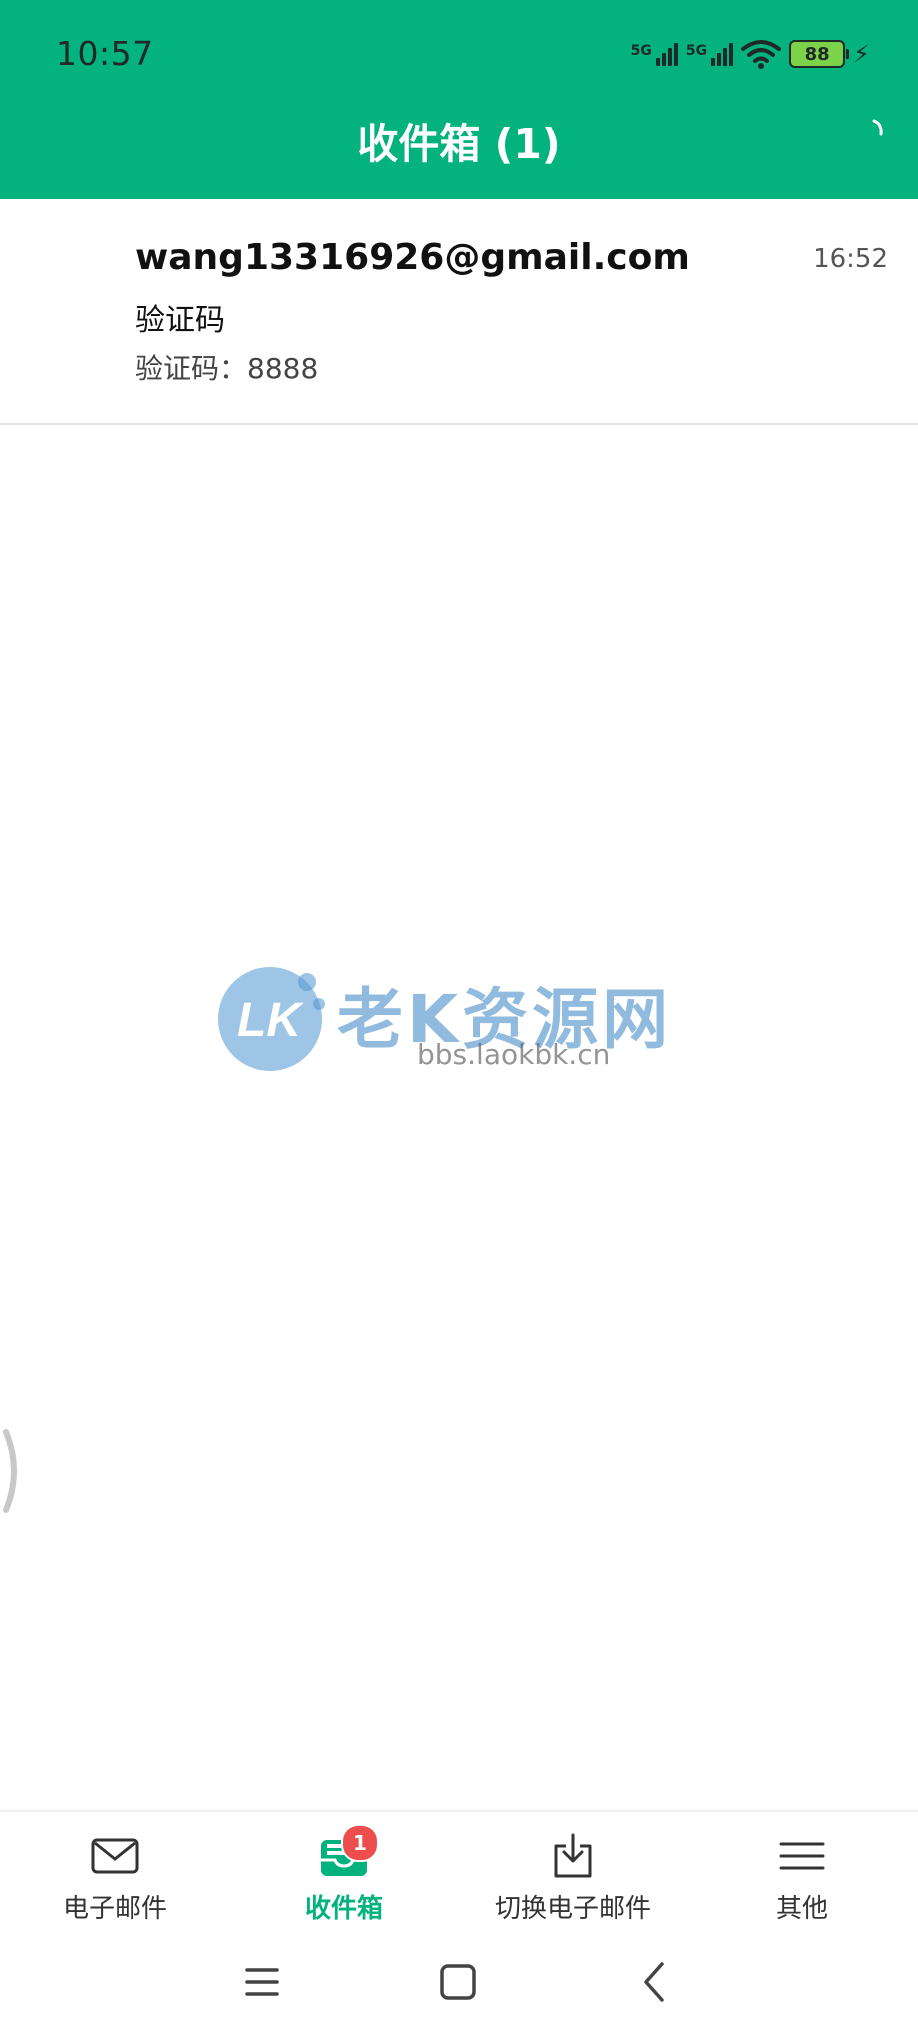 The image size is (918, 2041). Describe the element at coordinates (412, 257) in the screenshot. I see `mail-sender: wang13316926@gmail.com` at that location.